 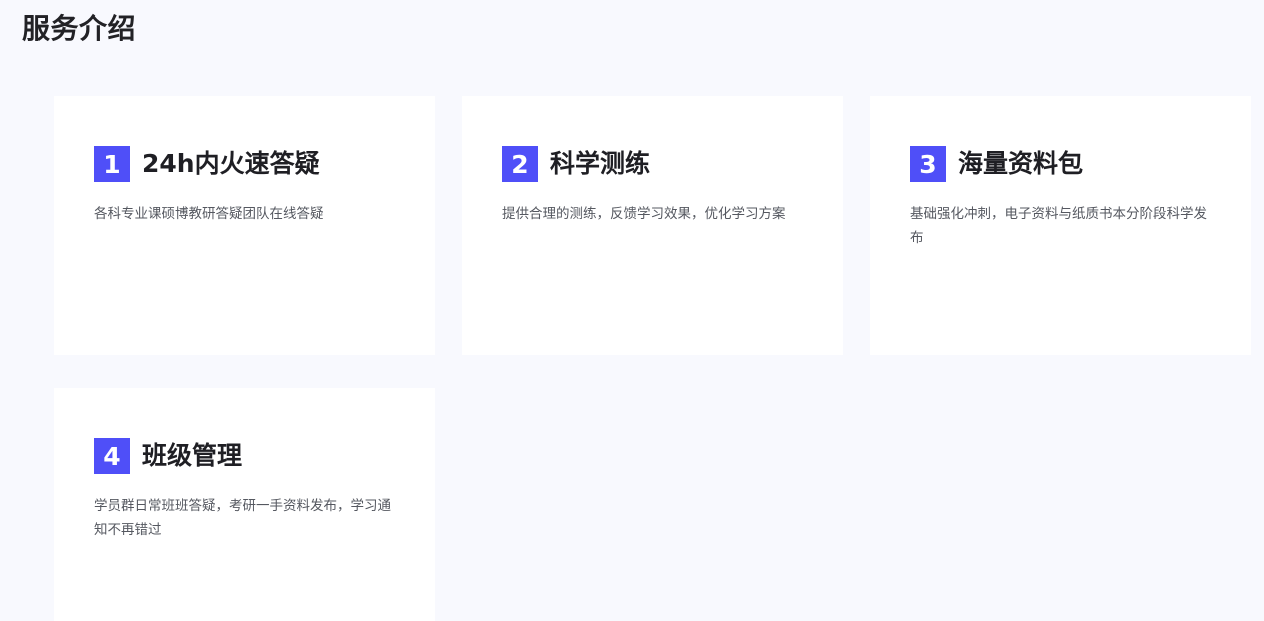 I want to click on card-number-badge: 3, so click(x=928, y=164).